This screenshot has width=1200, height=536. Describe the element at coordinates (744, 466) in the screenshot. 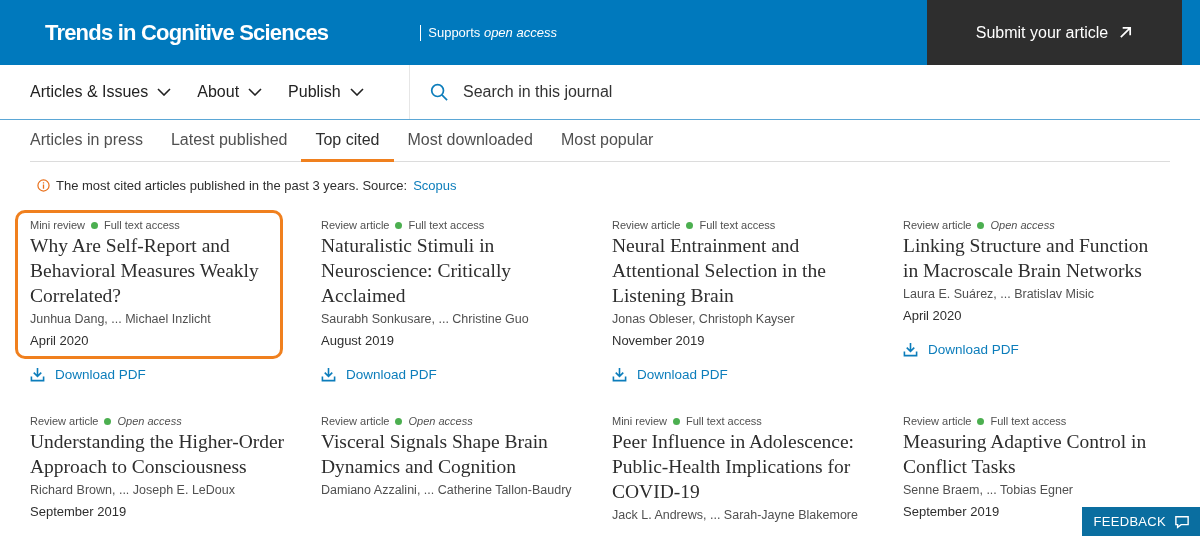

I see `article-title: Peer Influence in Adolescence: Public-Health Implications for COVID-19` at that location.